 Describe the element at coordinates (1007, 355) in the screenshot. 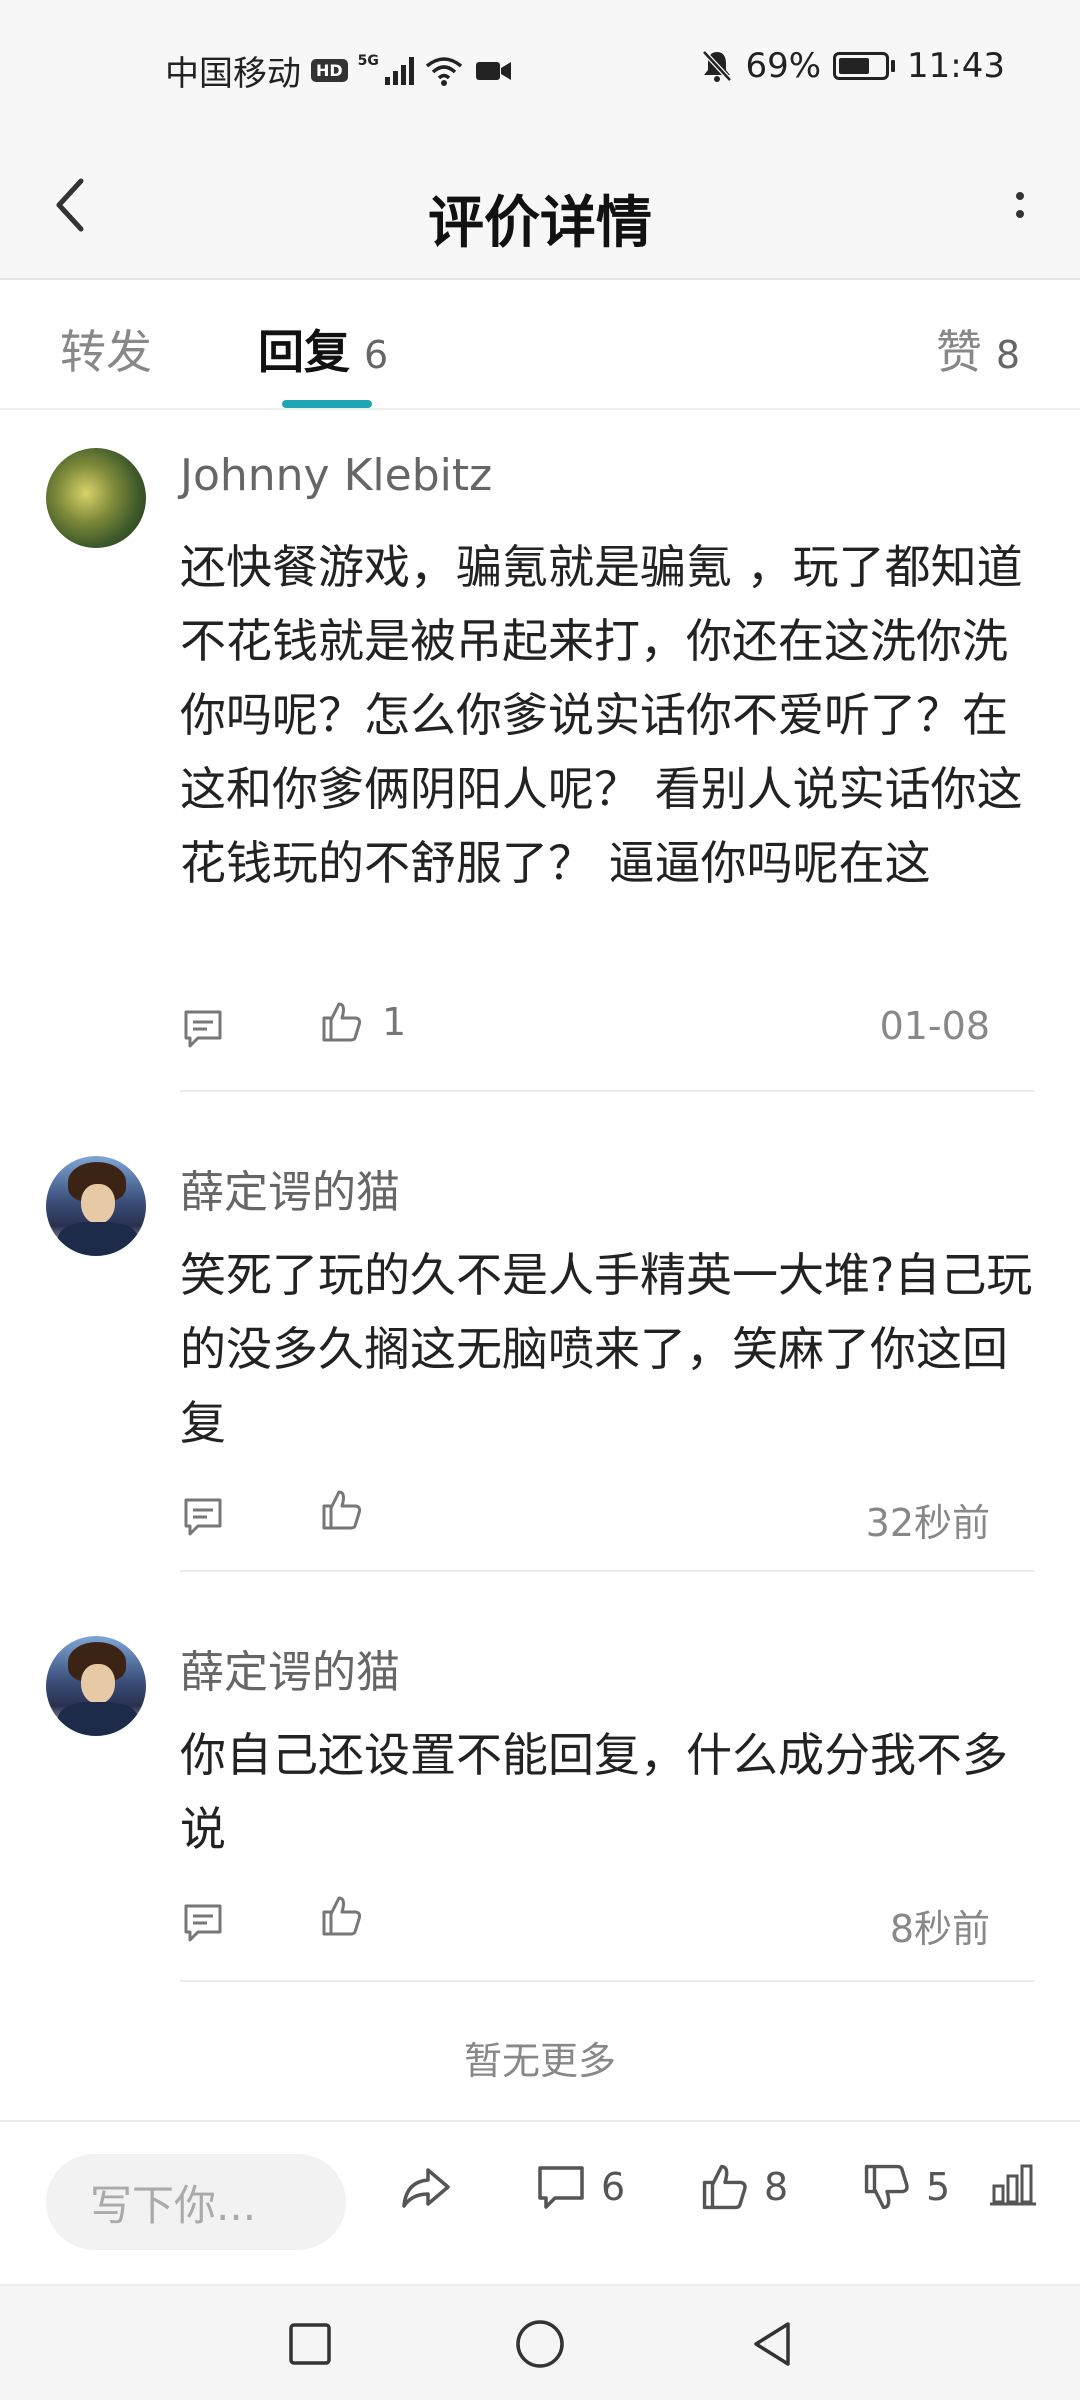

I see `tab-count: 8` at that location.